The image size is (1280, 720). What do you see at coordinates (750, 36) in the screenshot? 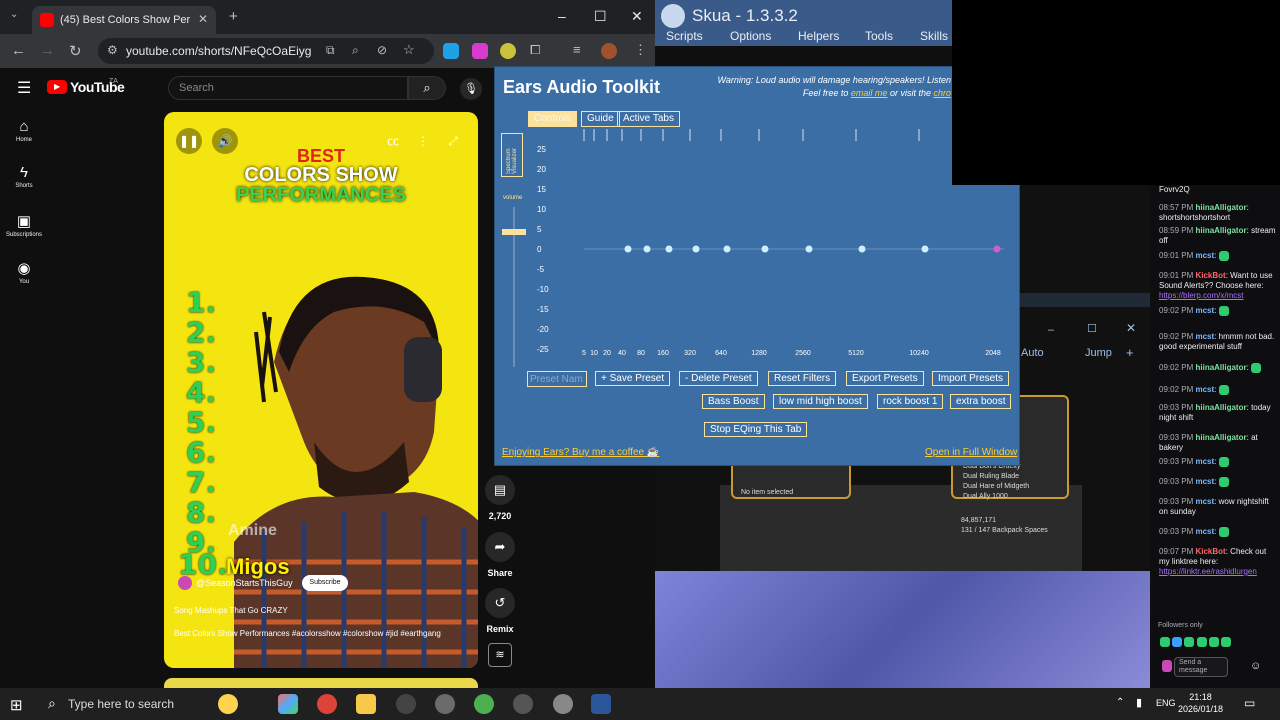
I see `menu-options: Options` at bounding box center [750, 36].